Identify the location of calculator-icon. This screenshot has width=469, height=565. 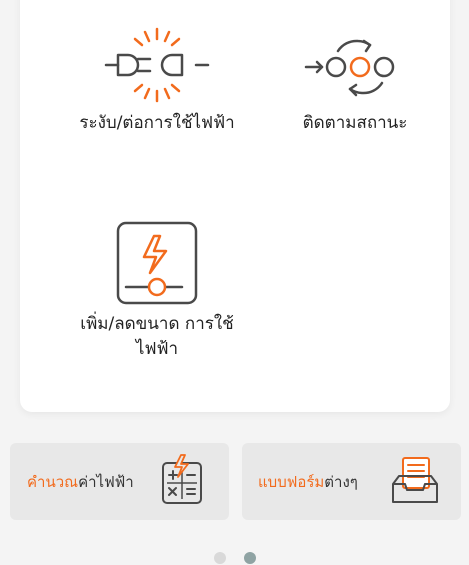
(182, 479).